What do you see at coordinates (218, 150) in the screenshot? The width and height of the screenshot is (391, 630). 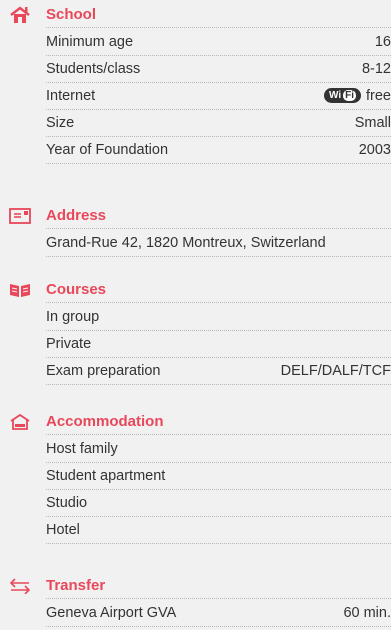 I see `school-row-year: Year of Foundation 2003` at bounding box center [218, 150].